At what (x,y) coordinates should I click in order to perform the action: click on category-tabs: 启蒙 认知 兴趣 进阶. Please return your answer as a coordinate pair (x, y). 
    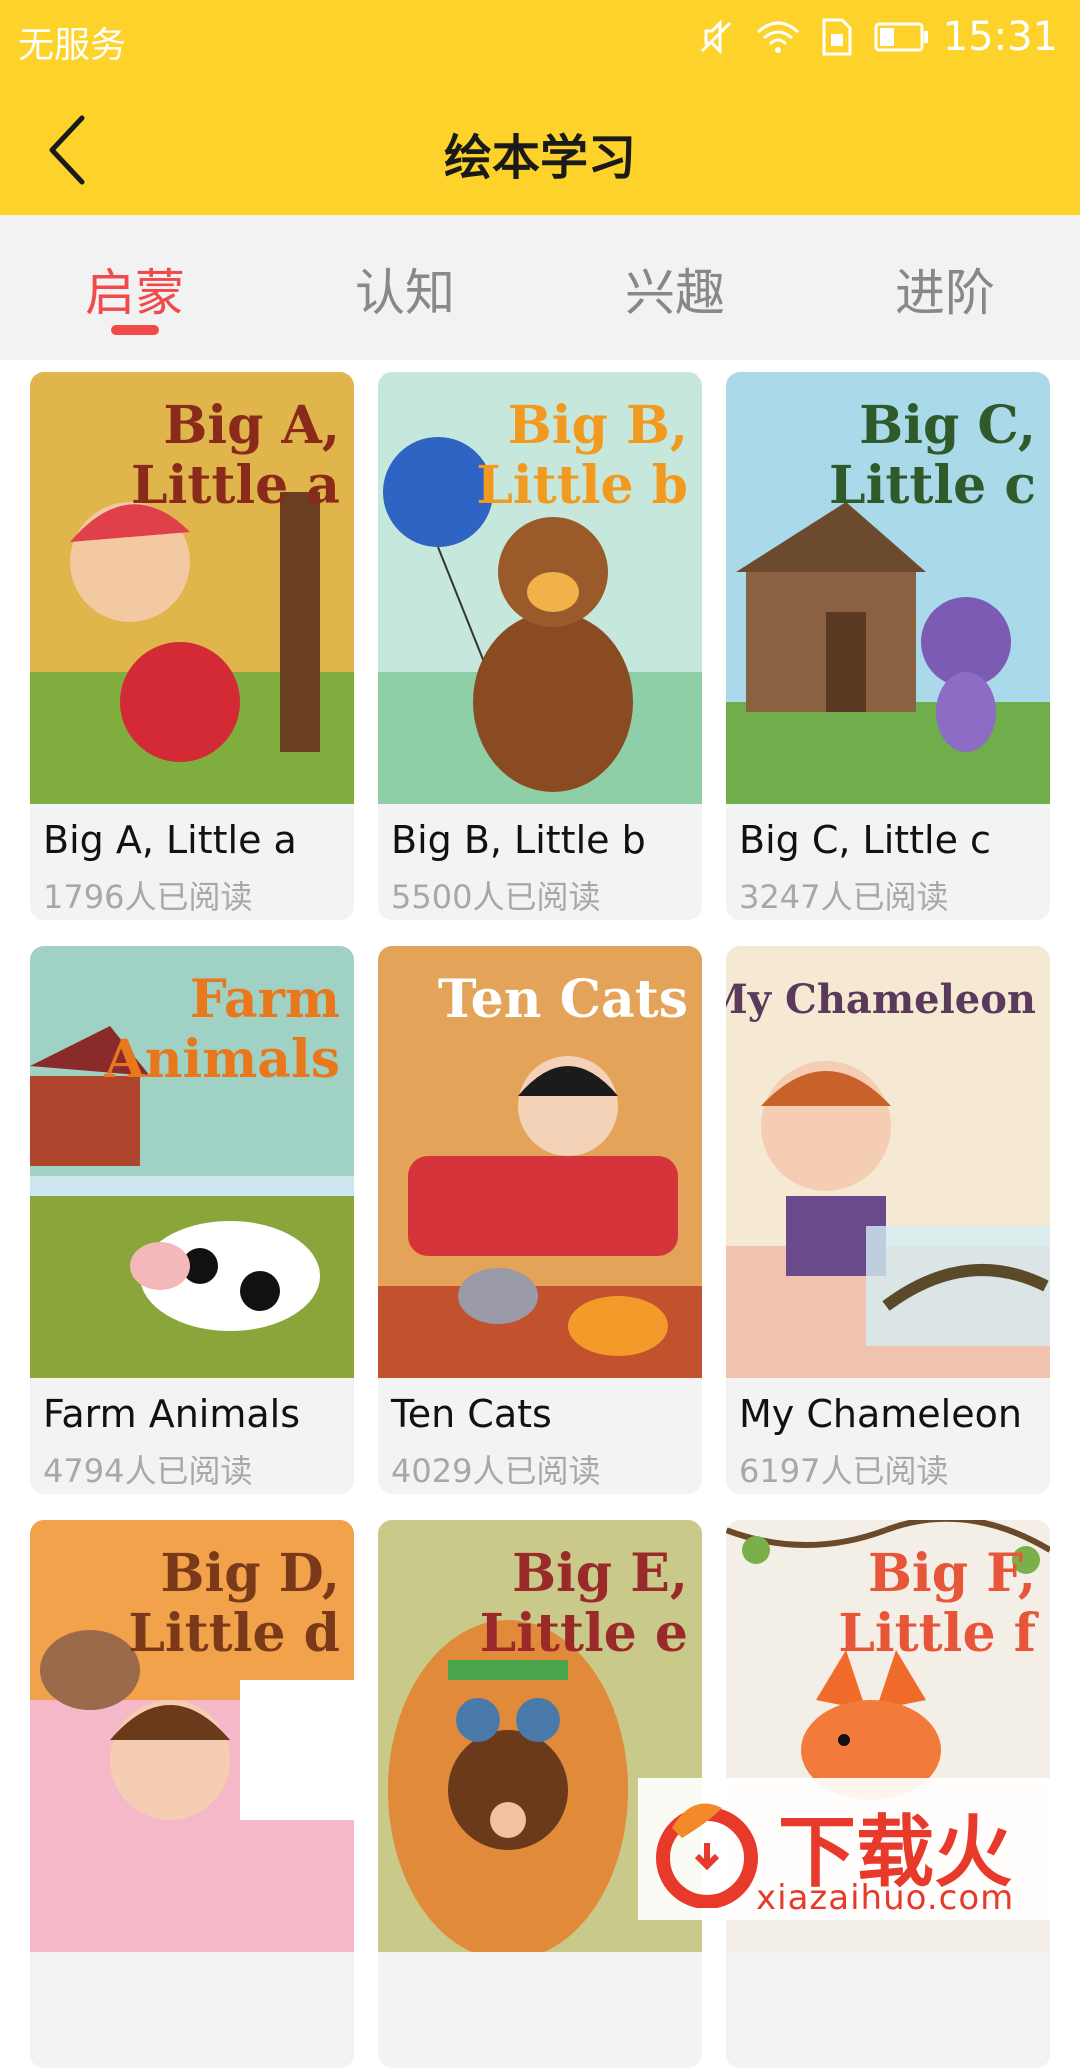
    Looking at the image, I should click on (540, 287).